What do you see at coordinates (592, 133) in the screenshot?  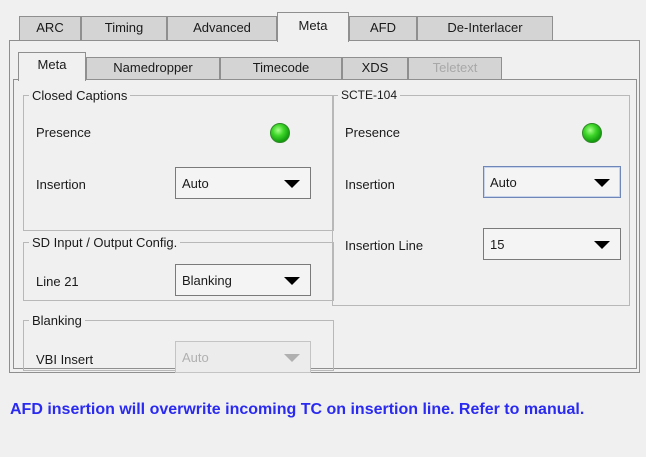 I see `scte-presence-indicator-icon` at bounding box center [592, 133].